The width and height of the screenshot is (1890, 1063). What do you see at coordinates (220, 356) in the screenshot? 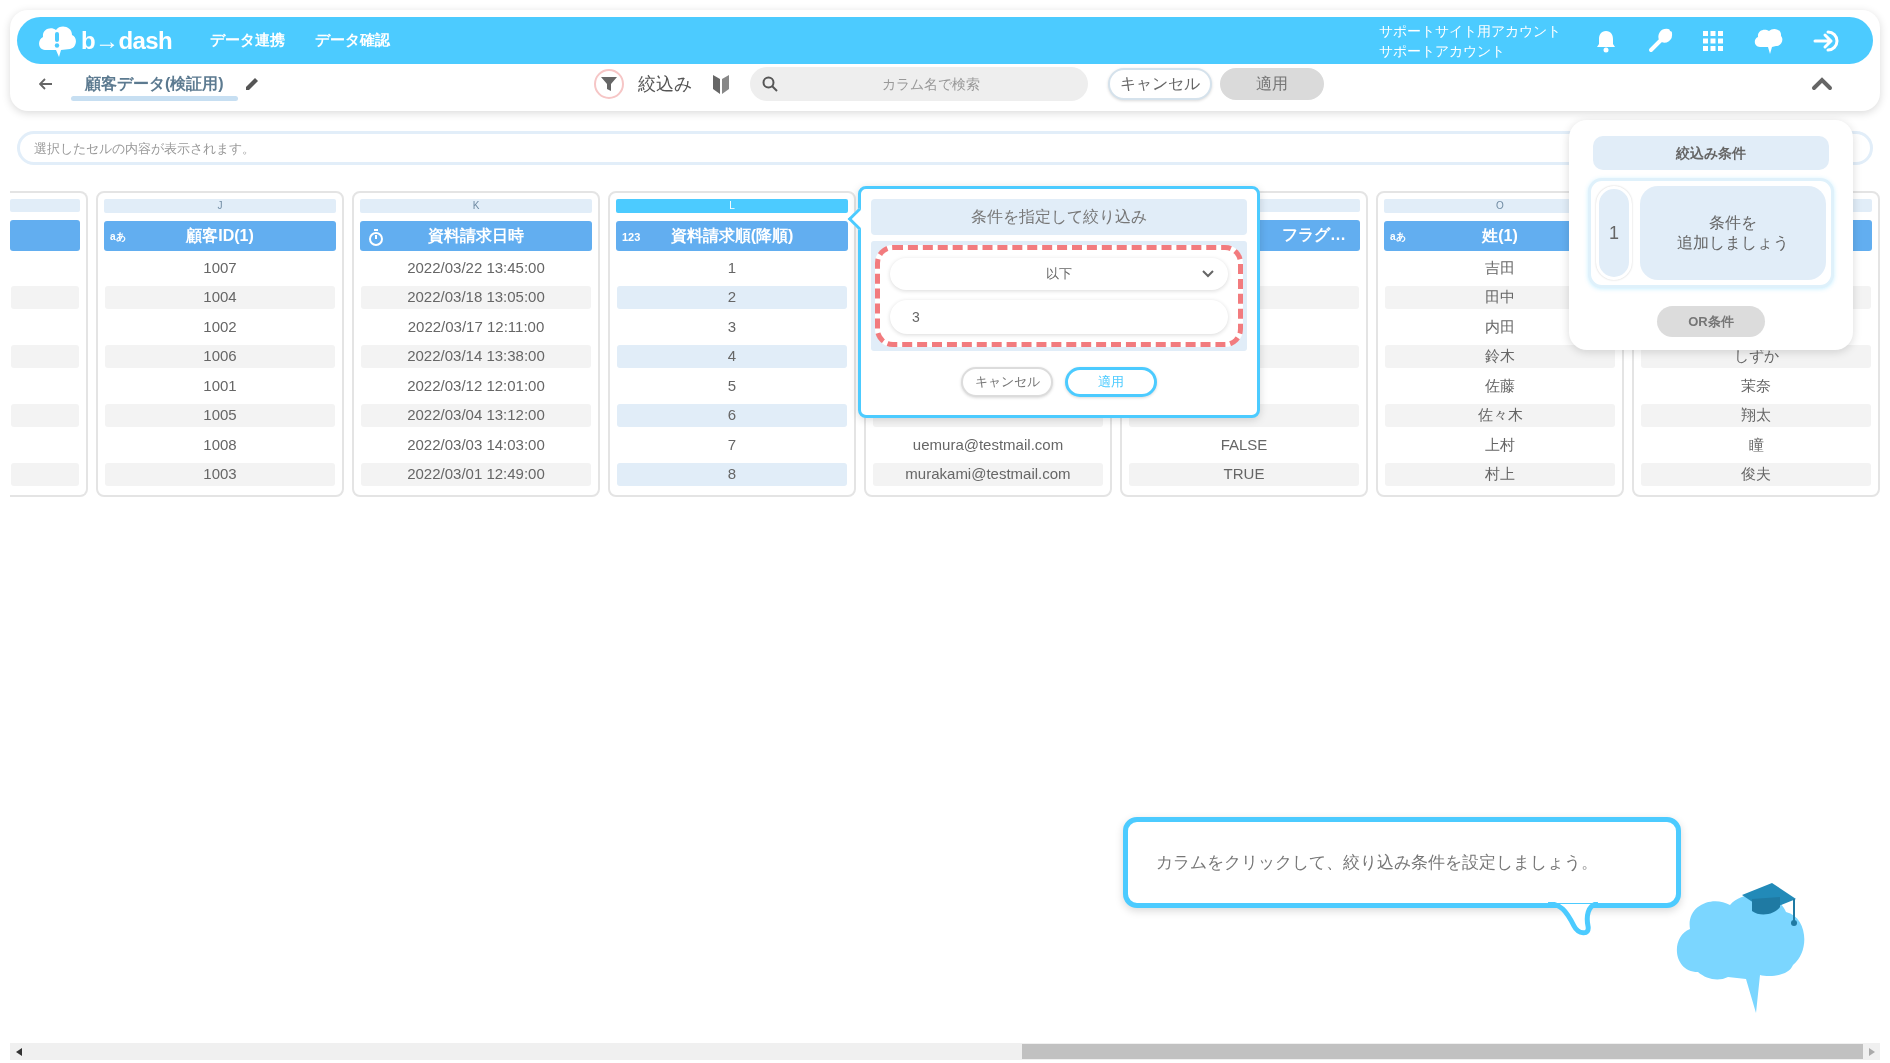
I see `table-cell: 1006` at bounding box center [220, 356].